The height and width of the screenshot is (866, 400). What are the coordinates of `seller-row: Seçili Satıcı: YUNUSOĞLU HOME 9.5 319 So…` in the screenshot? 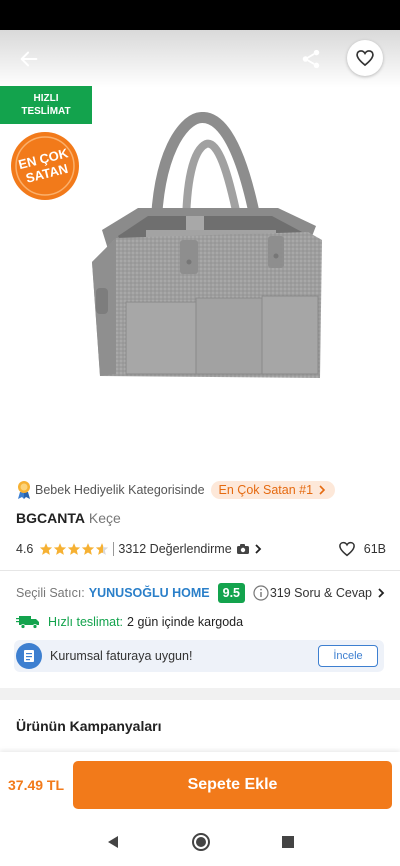 It's located at (201, 593).